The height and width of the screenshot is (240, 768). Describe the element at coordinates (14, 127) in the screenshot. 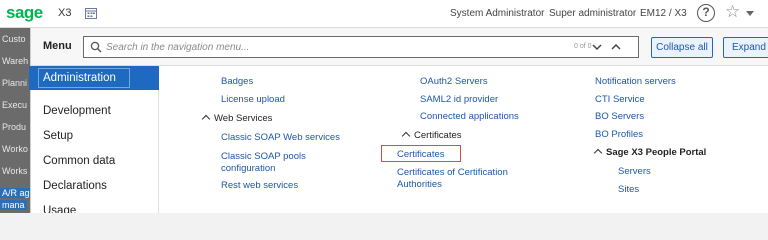

I see `background-nav-item: Produ` at that location.